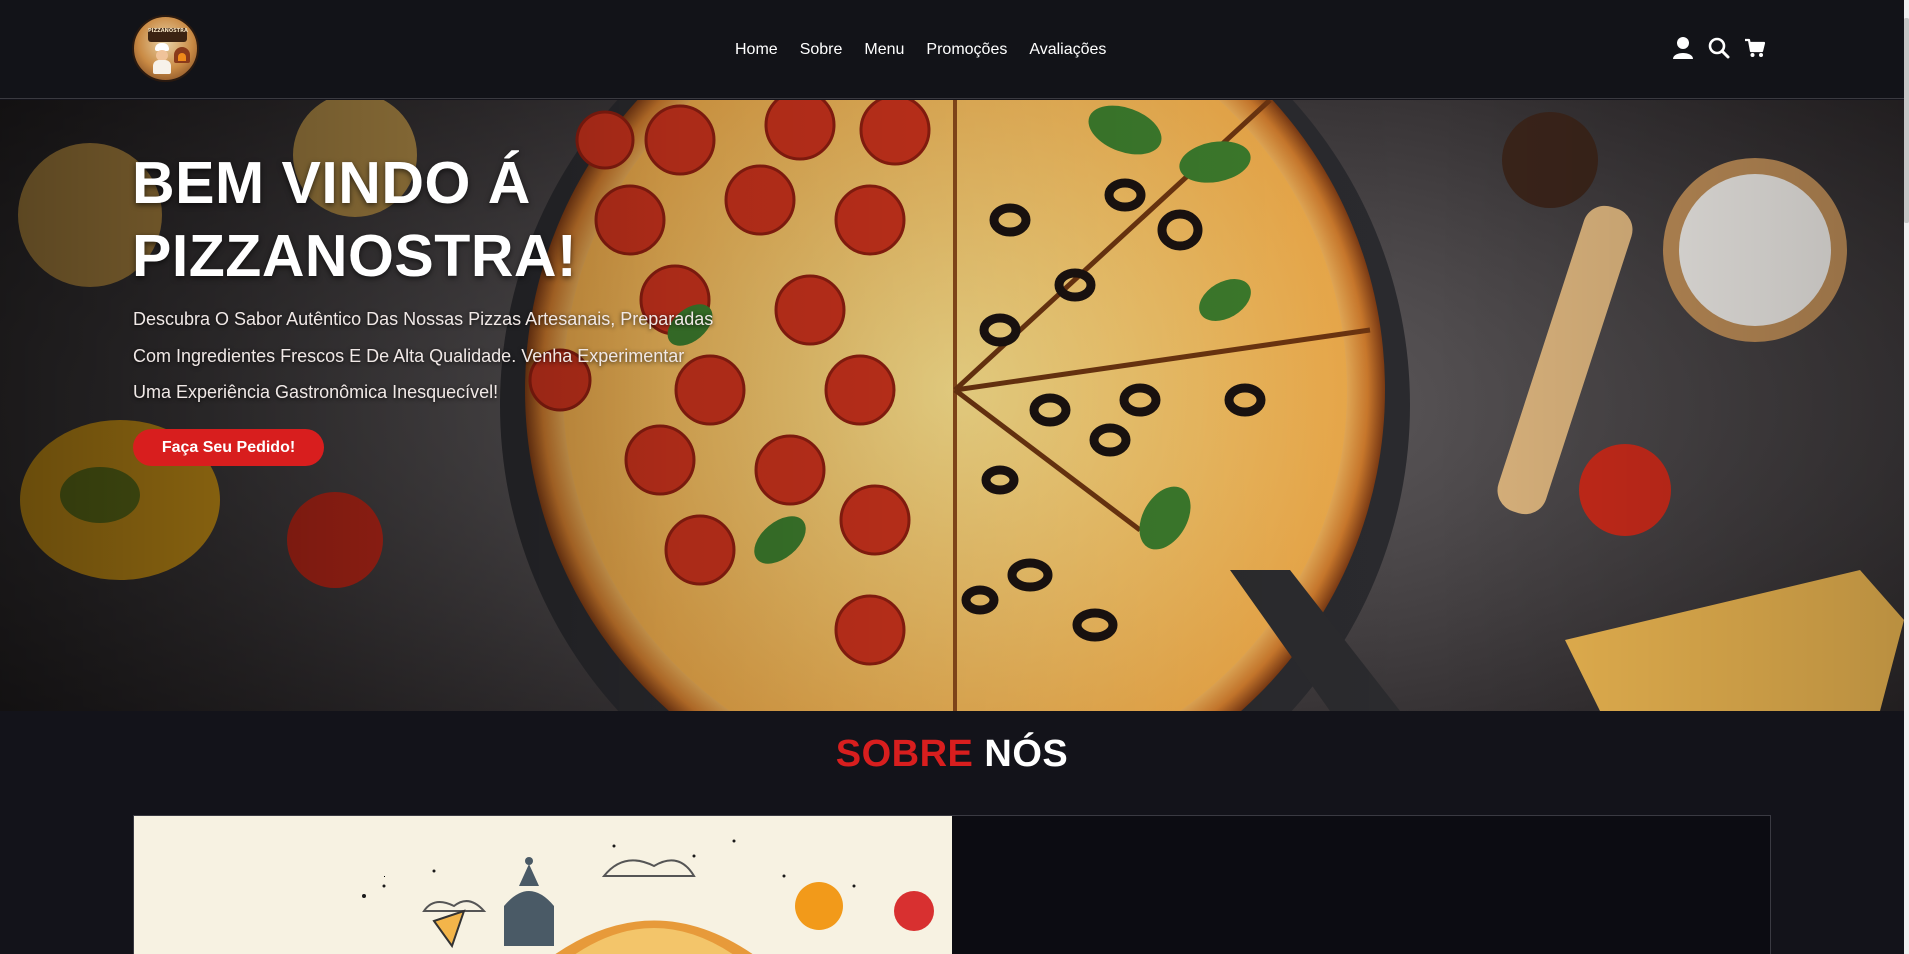  Describe the element at coordinates (821, 50) in the screenshot. I see `nav-sobre: Sobre` at that location.